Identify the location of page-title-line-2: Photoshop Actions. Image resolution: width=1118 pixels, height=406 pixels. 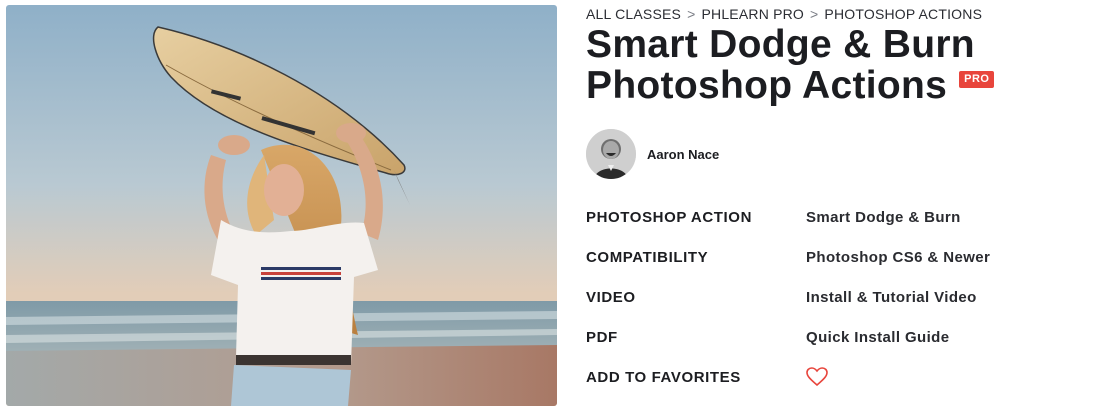
(767, 85).